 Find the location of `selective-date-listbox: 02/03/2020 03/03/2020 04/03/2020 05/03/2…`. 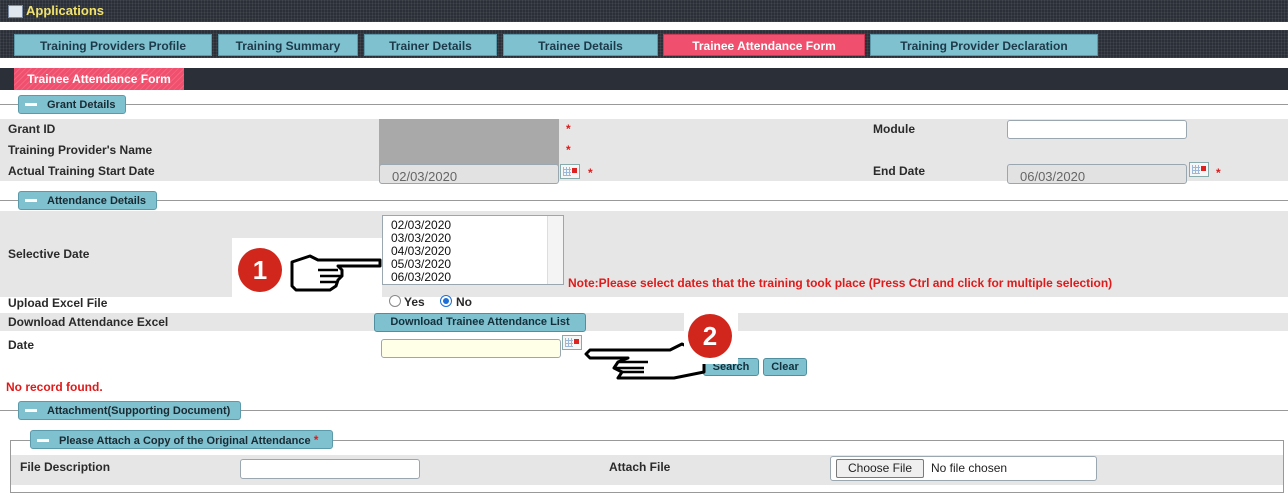

selective-date-listbox: 02/03/2020 03/03/2020 04/03/2020 05/03/2… is located at coordinates (473, 250).